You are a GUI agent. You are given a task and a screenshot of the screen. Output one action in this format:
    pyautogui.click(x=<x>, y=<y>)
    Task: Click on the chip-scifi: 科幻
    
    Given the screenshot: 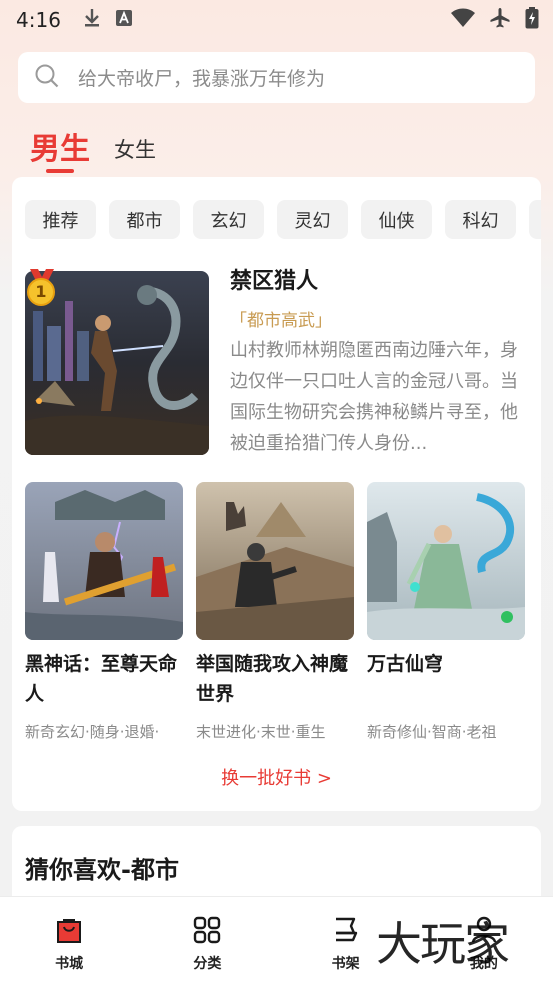 What is the action you would take?
    pyautogui.click(x=480, y=219)
    